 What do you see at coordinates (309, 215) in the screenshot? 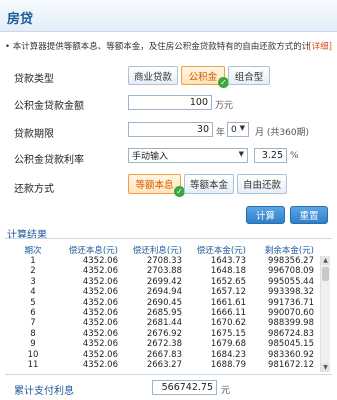
I see `reset-button: 重置` at bounding box center [309, 215].